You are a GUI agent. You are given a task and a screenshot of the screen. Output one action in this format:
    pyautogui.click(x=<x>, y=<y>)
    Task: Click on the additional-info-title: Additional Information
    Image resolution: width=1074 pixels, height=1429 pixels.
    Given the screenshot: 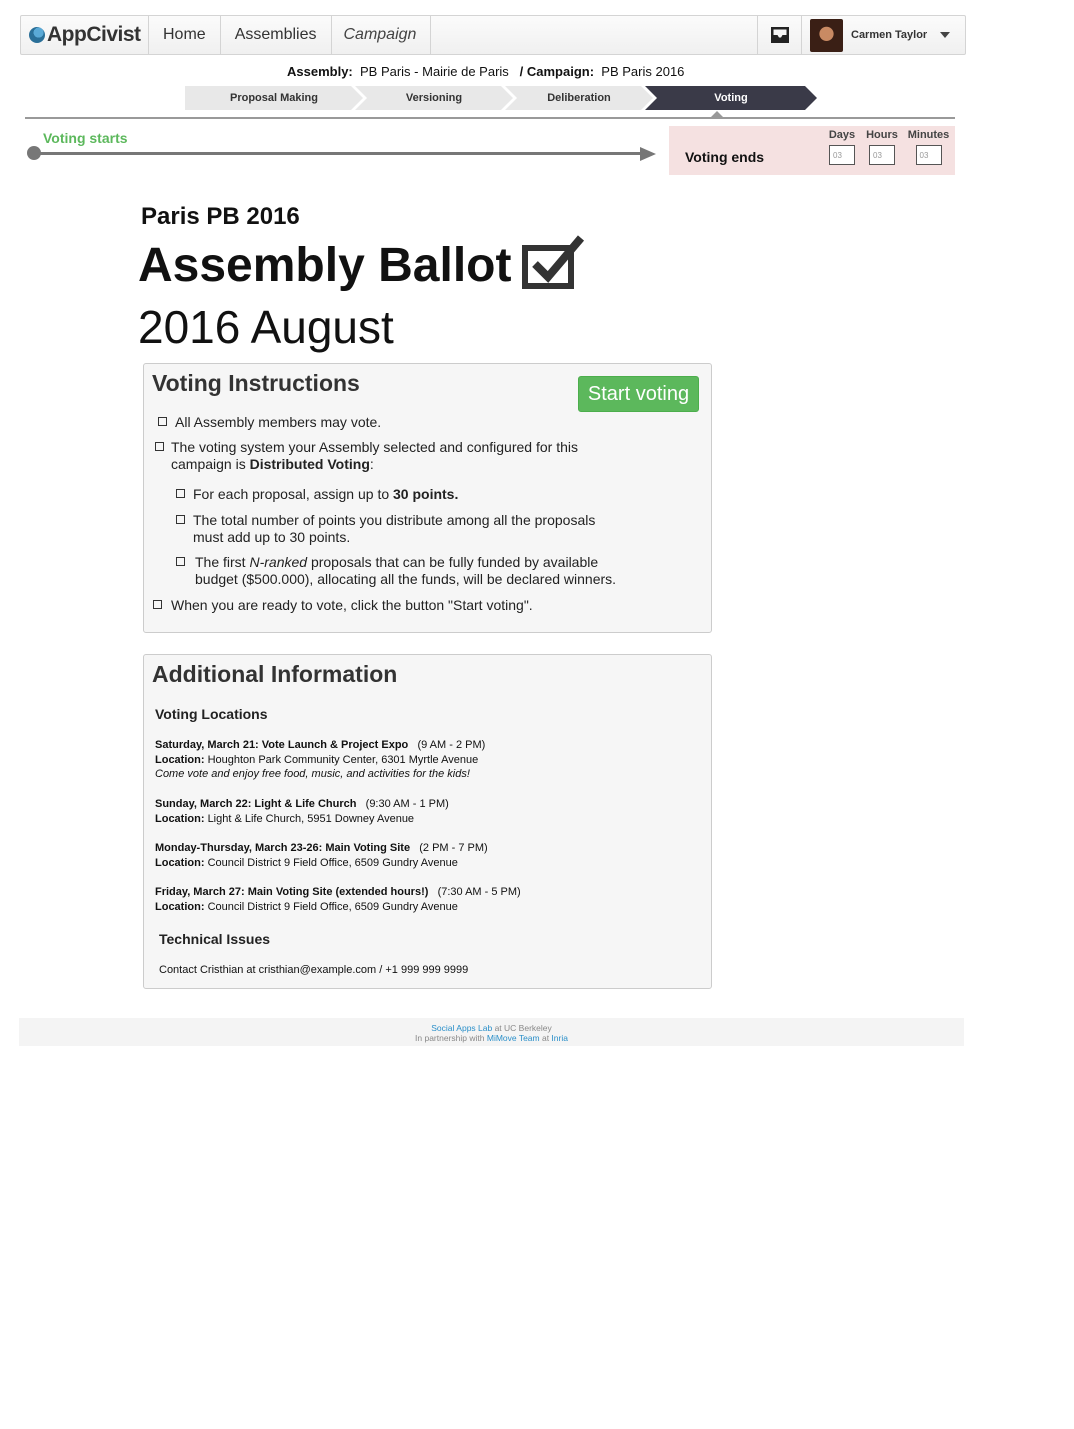 What is the action you would take?
    pyautogui.click(x=275, y=674)
    